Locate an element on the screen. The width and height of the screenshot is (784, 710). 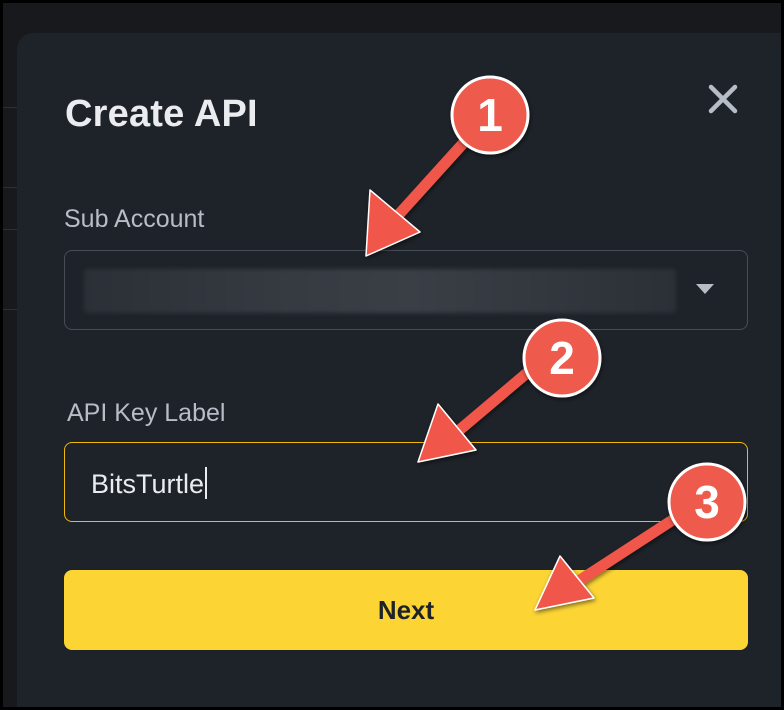
next-button: Next is located at coordinates (406, 610).